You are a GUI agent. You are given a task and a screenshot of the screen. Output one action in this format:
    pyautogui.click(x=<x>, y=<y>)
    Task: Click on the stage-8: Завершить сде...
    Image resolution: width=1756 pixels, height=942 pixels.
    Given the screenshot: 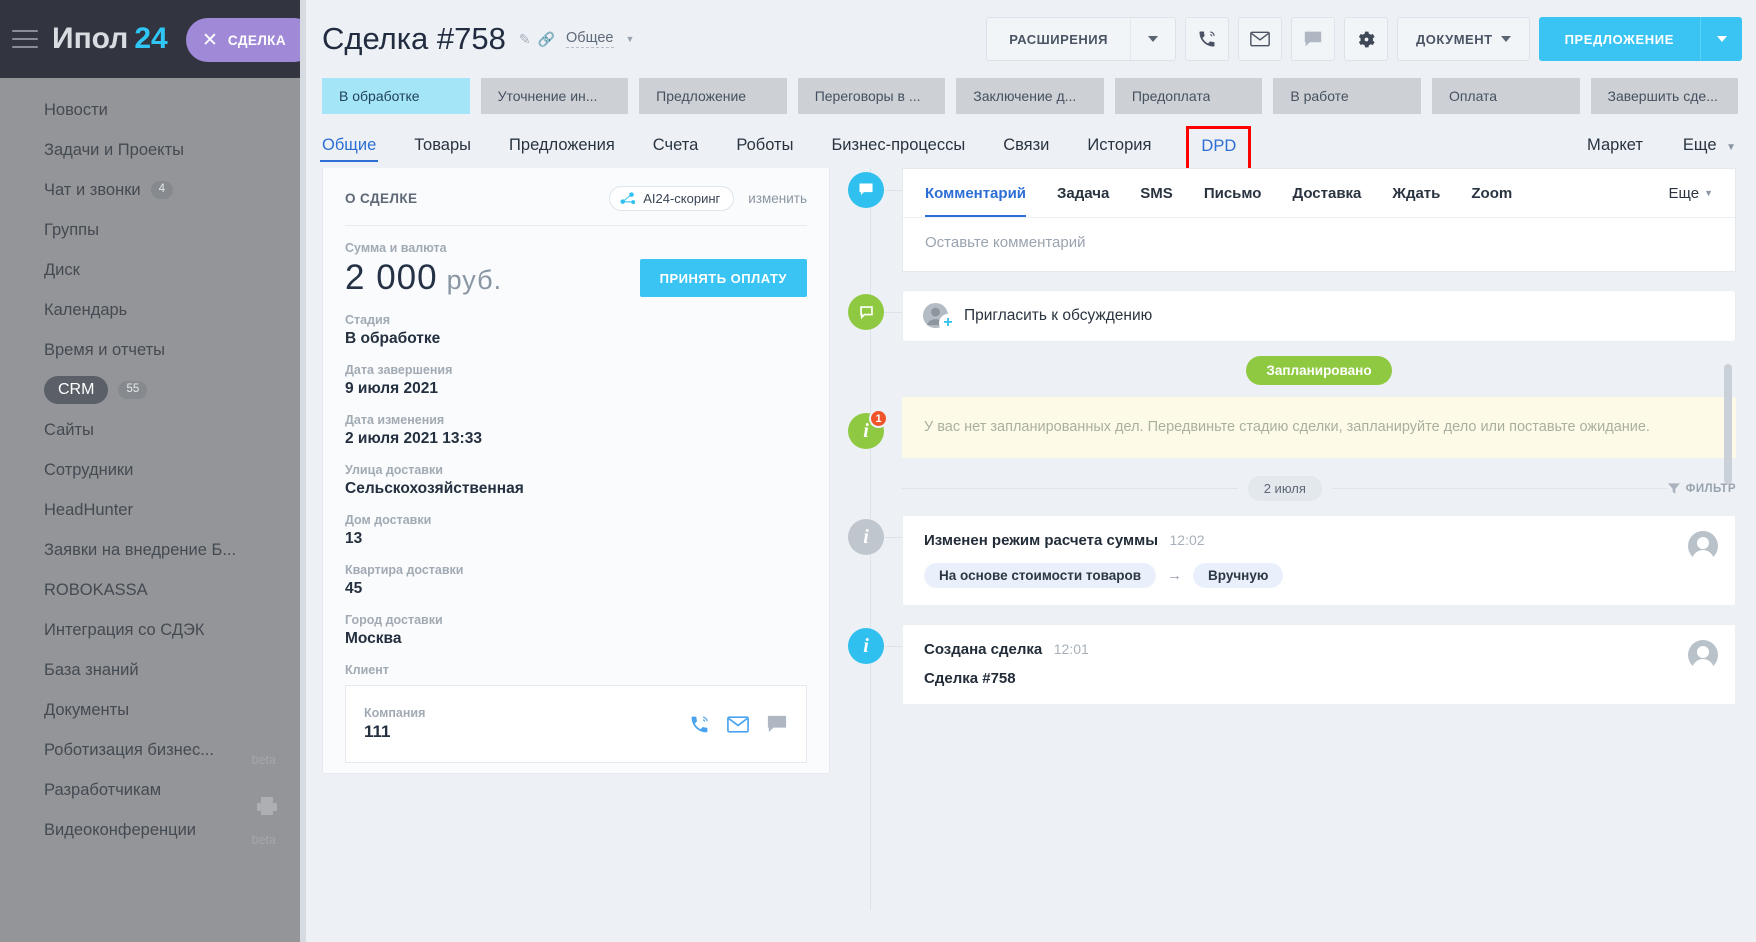 What is the action you would take?
    pyautogui.click(x=1664, y=96)
    